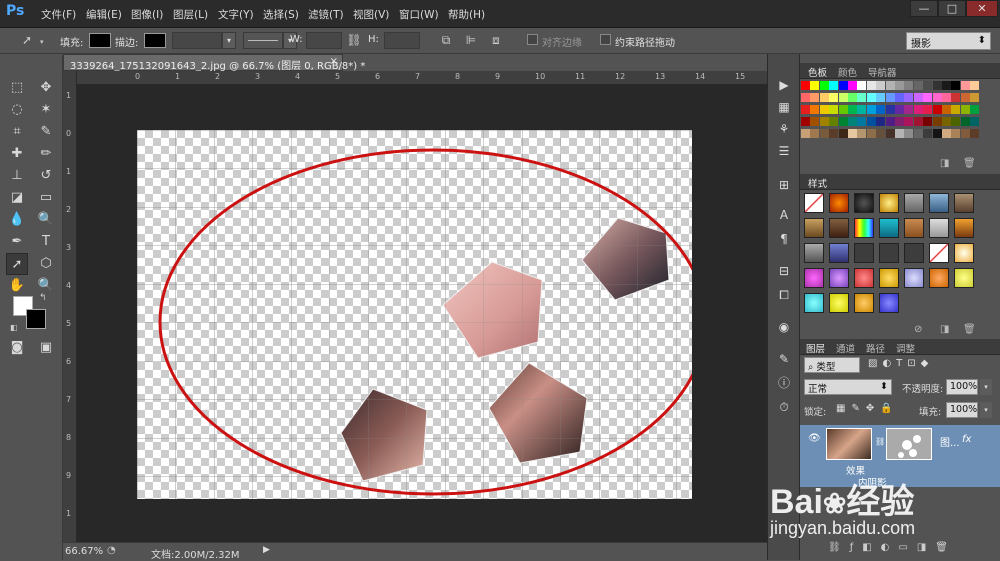  Describe the element at coordinates (845, 348) in the screenshot. I see `tab-channels: 通道` at that location.